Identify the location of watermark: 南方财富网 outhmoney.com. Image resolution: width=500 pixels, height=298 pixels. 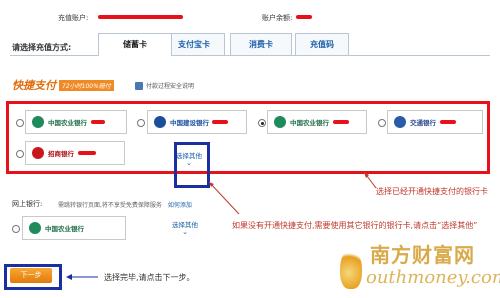
(420, 264).